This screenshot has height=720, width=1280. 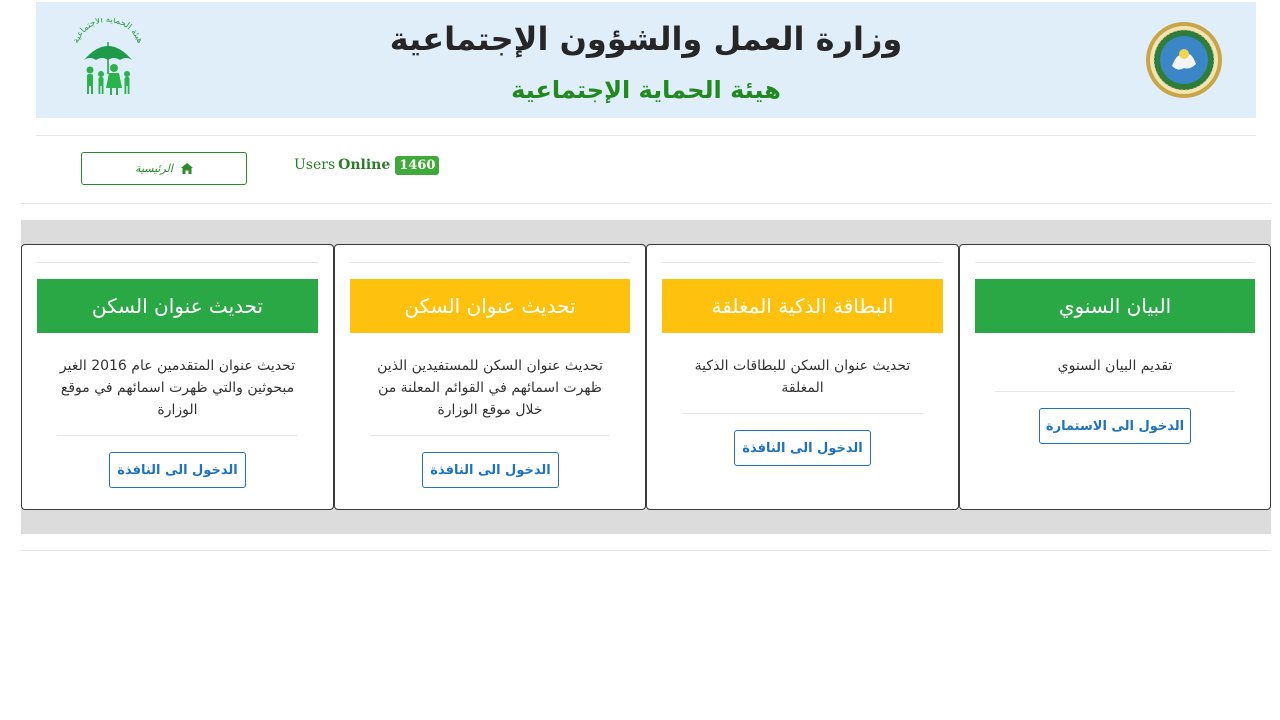 I want to click on card-title: البطاقة الذكية المغلقة, so click(x=802, y=306).